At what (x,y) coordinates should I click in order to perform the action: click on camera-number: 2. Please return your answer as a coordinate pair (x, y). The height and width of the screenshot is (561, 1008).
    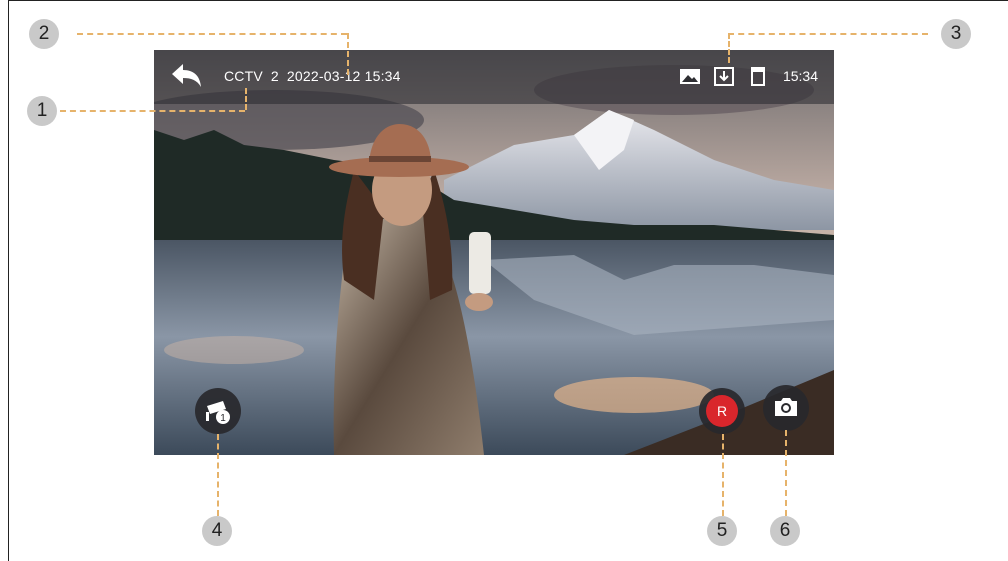
    Looking at the image, I should click on (274, 76).